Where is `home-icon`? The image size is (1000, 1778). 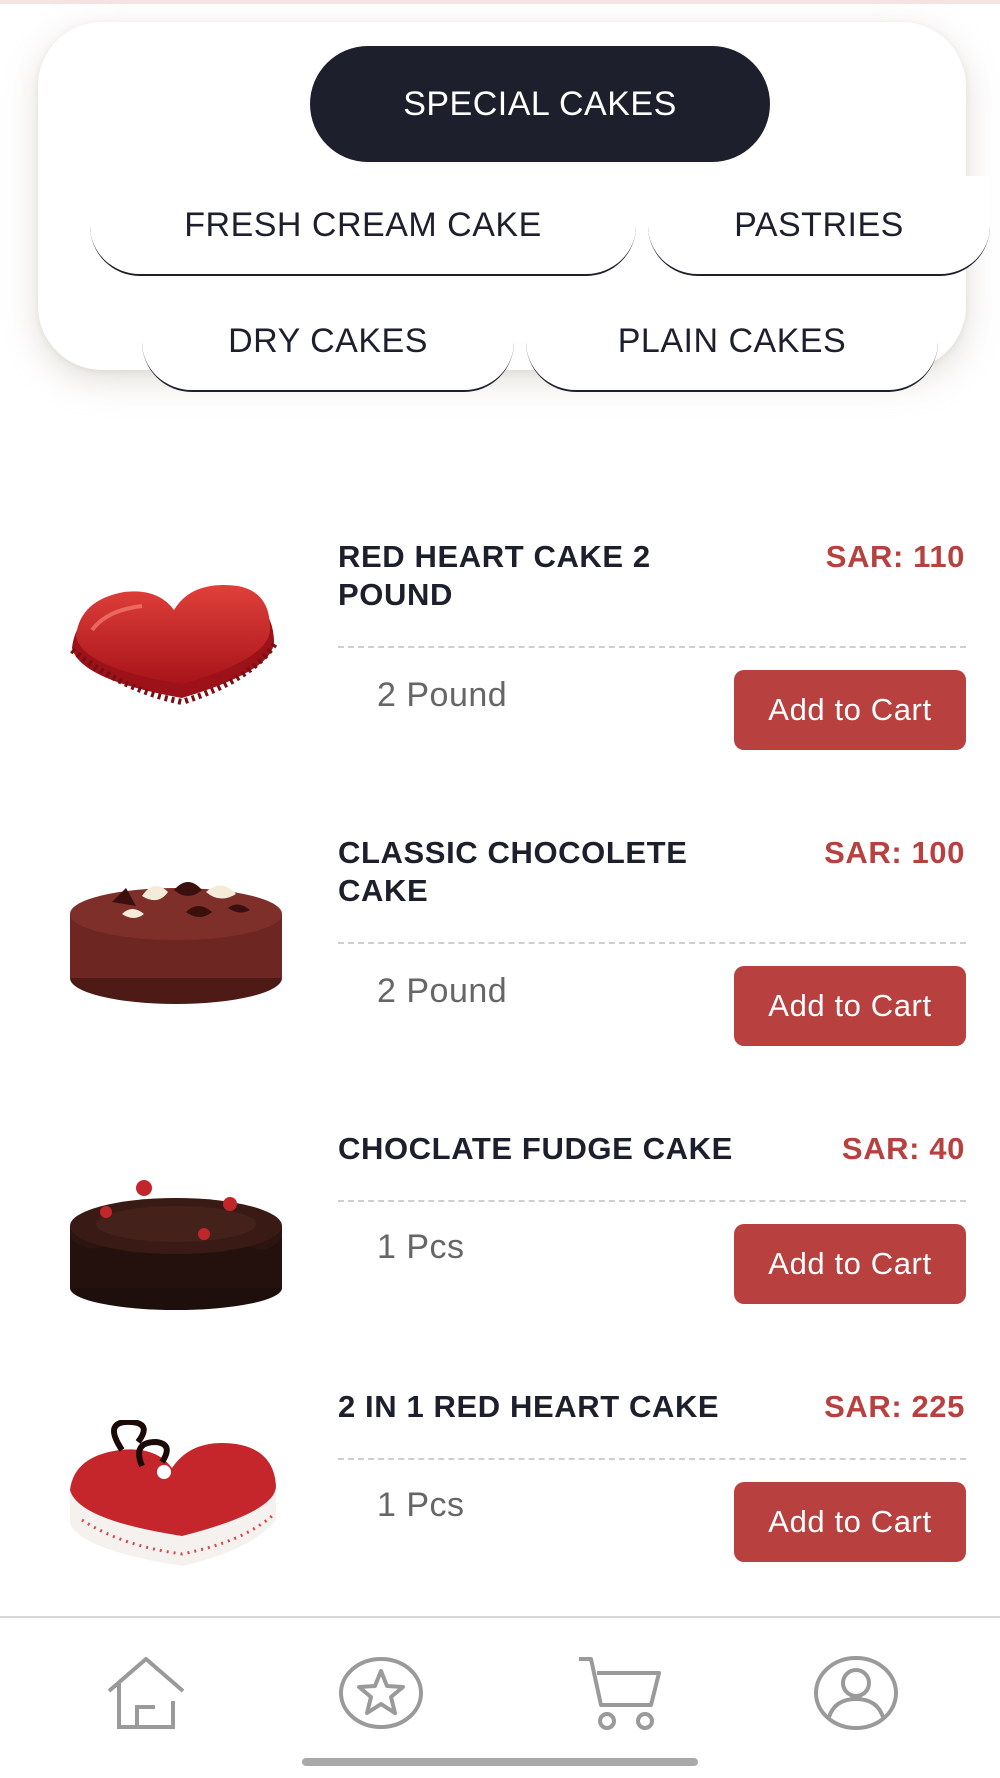
home-icon is located at coordinates (146, 1693).